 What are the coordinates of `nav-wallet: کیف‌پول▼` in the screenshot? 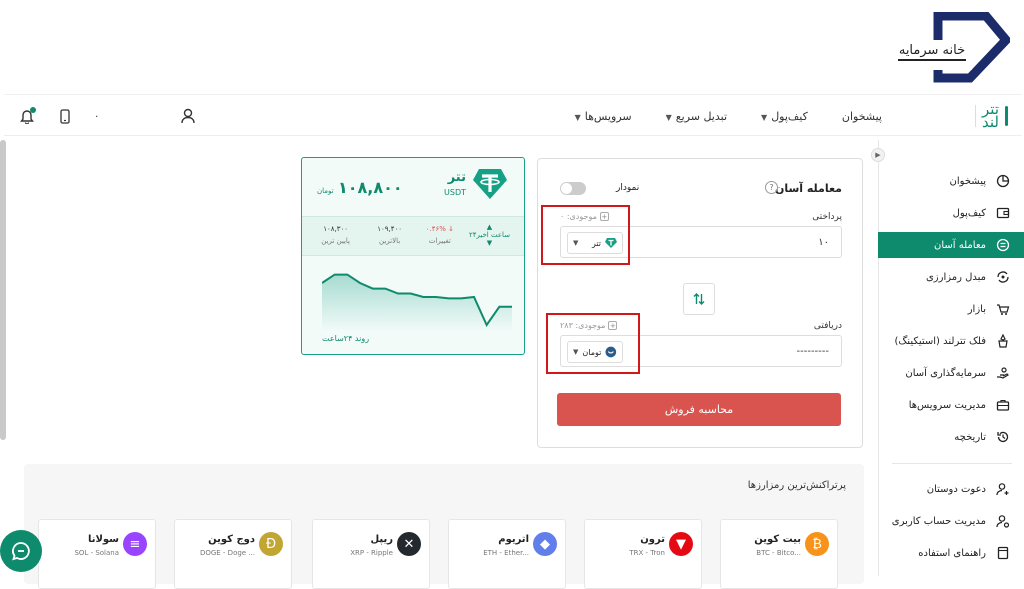 It's located at (784, 116).